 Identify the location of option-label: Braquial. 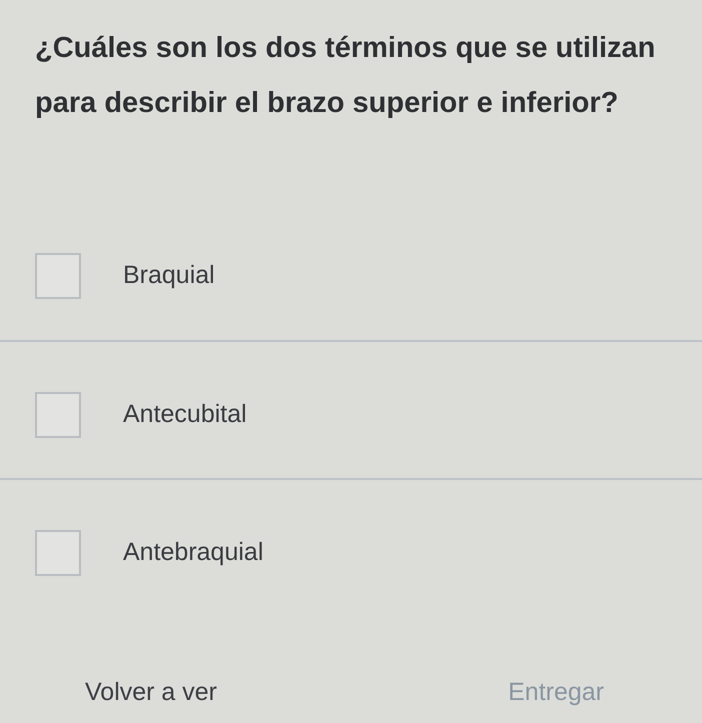
(169, 276).